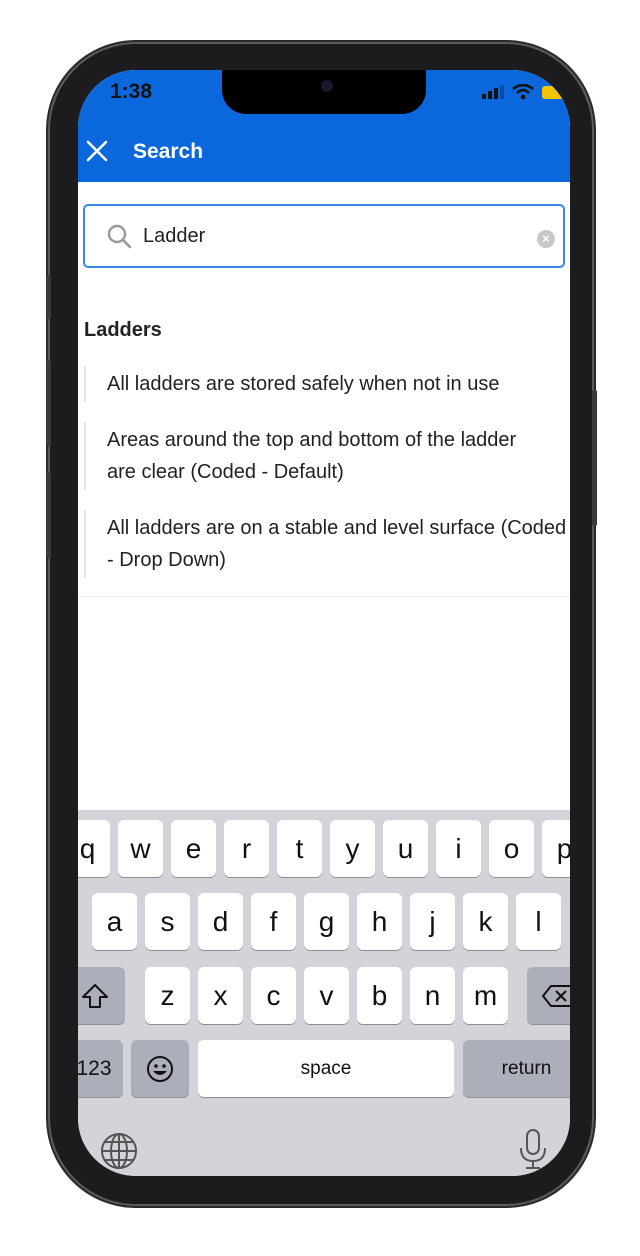 The height and width of the screenshot is (1256, 640). Describe the element at coordinates (493, 92) in the screenshot. I see `signal-icon` at that location.